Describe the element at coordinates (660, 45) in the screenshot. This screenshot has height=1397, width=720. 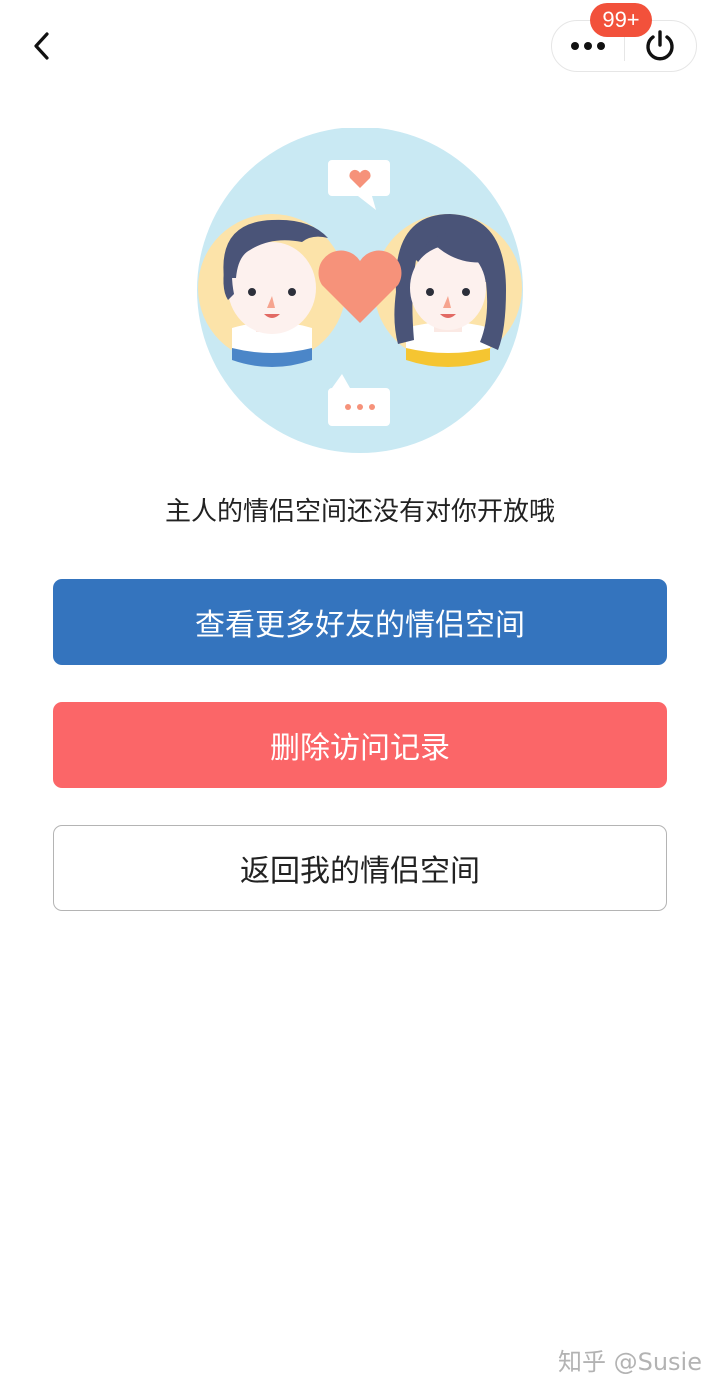
I see `power-icon` at that location.